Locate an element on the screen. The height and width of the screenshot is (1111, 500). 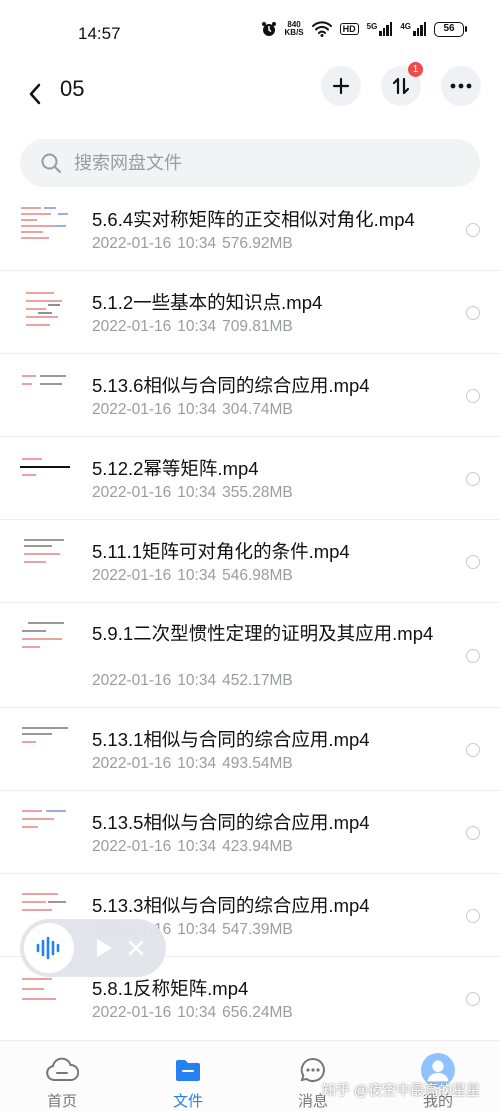
transfer-button: 1 is located at coordinates (402, 84).